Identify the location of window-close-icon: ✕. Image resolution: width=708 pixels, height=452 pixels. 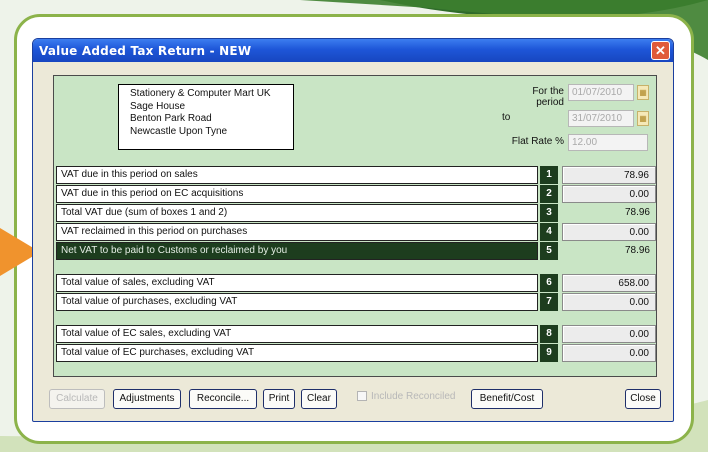
(660, 50).